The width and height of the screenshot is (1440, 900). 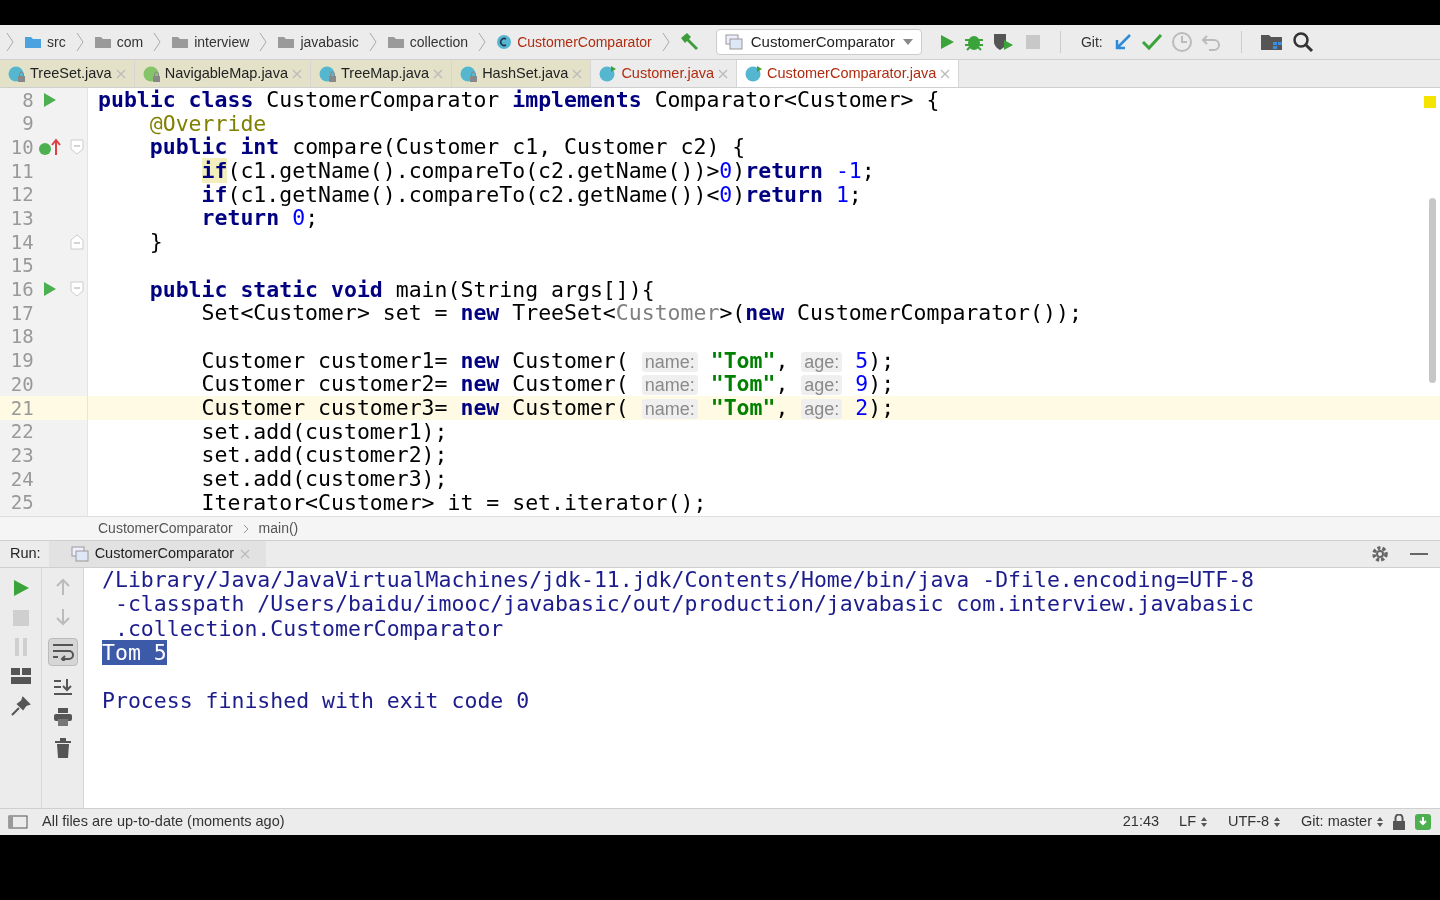 What do you see at coordinates (547, 360) in the screenshot?
I see `code-line: Customer customer1= new Customer( name: "Tom", age: 5);` at bounding box center [547, 360].